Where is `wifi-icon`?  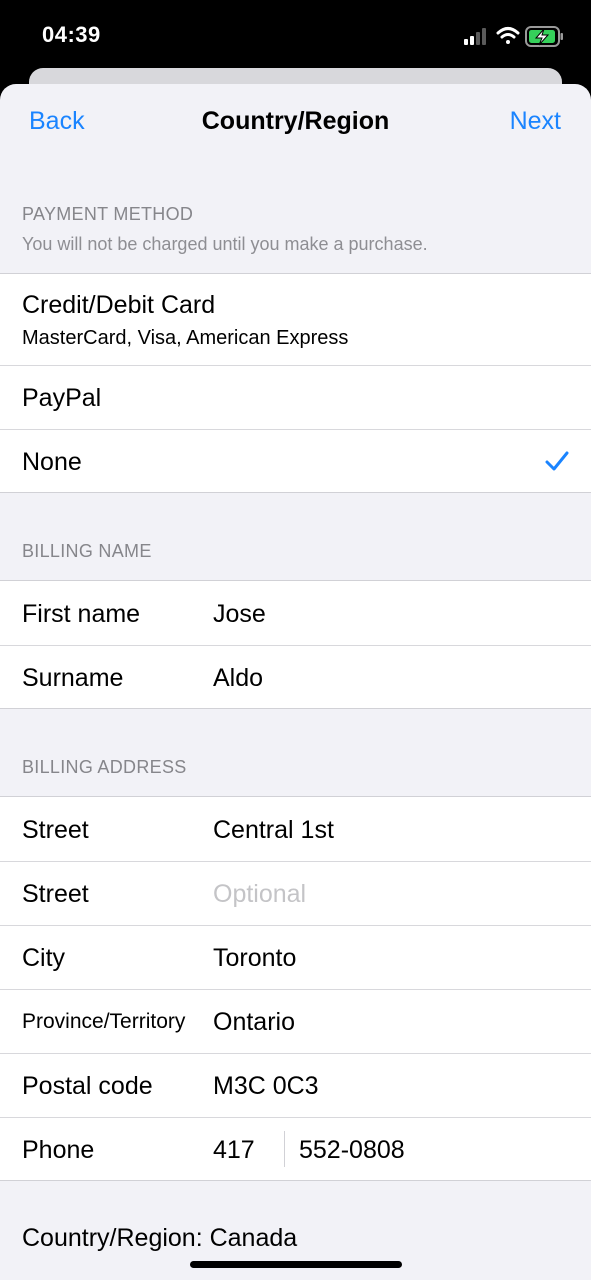 wifi-icon is located at coordinates (508, 35).